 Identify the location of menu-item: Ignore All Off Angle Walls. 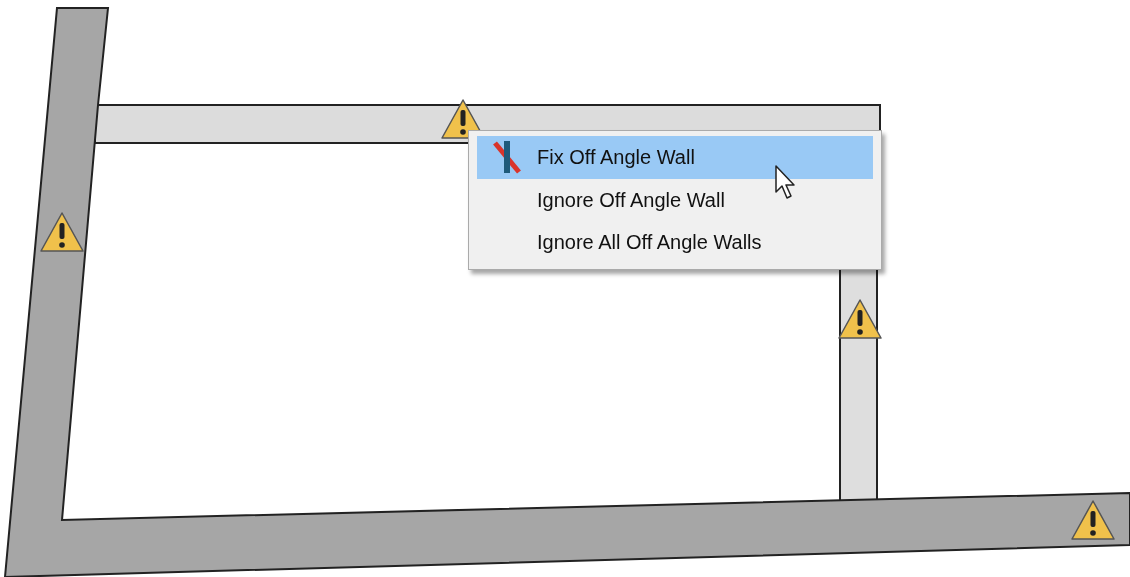
(675, 242).